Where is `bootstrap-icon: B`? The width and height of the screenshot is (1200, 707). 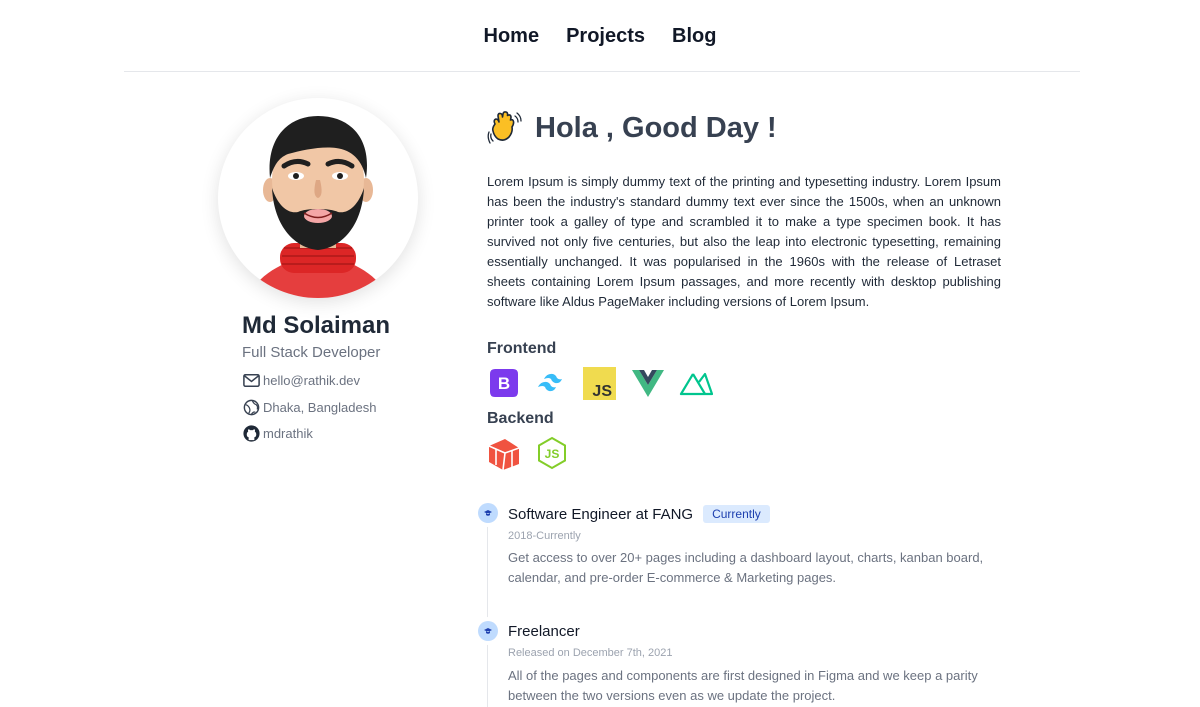
bootstrap-icon: B is located at coordinates (504, 383).